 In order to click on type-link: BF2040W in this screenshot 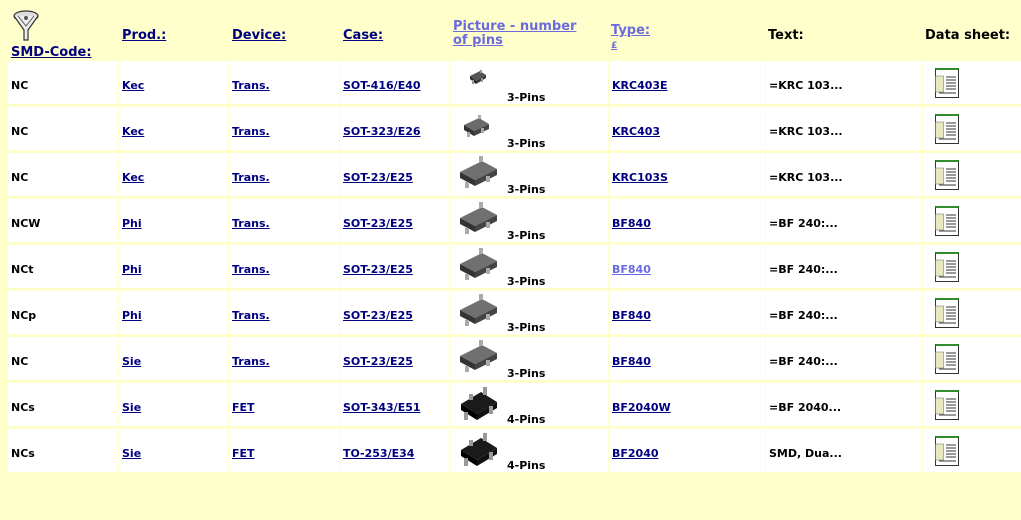, I will do `click(641, 407)`.